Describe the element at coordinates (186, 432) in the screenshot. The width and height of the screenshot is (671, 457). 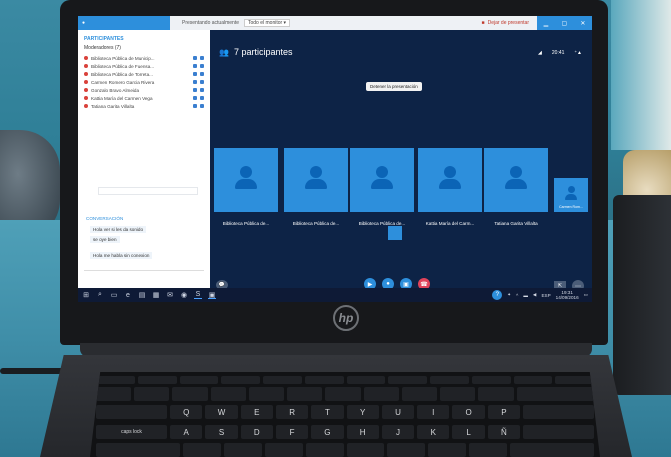
I see `key-a: A` at that location.